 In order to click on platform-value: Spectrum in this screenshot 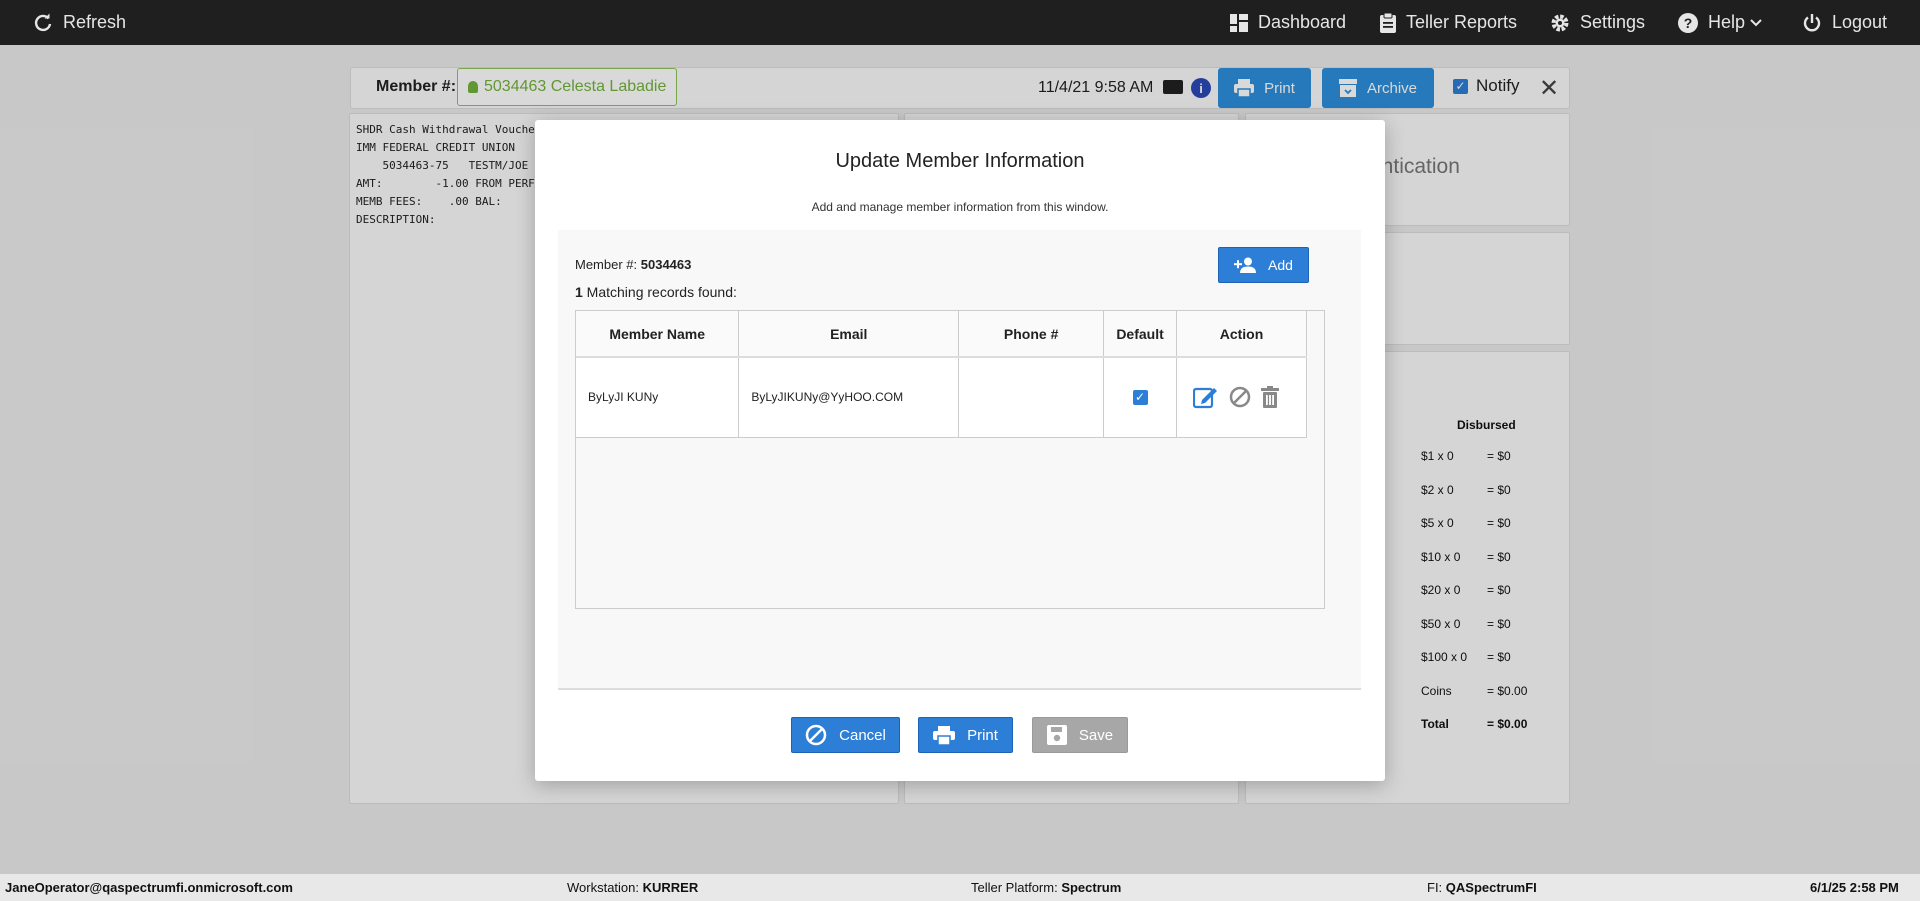, I will do `click(1091, 887)`.